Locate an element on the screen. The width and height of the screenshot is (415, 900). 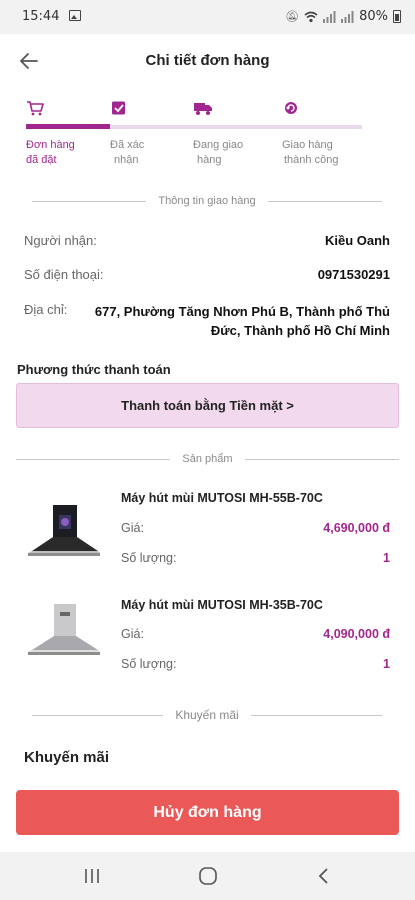
checkbox-icon is located at coordinates (118, 108).